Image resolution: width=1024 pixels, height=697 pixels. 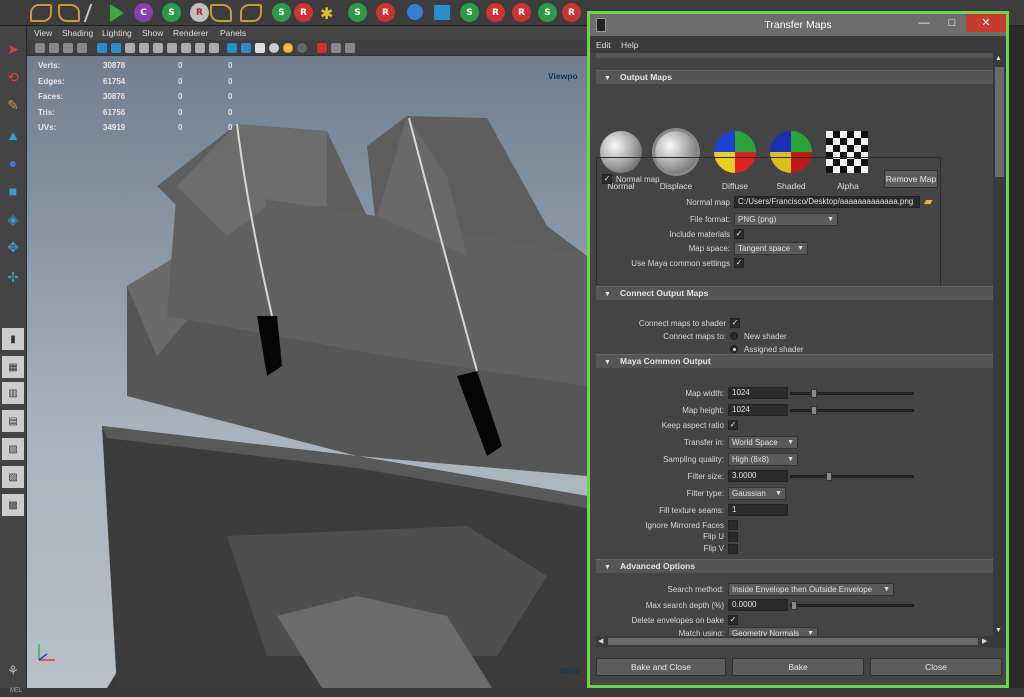 What do you see at coordinates (798, 667) in the screenshot?
I see `bake-button: Bake` at bounding box center [798, 667].